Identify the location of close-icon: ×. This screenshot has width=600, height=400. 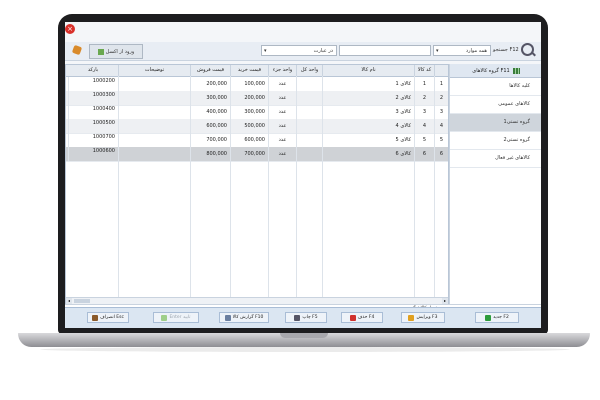
(70, 29).